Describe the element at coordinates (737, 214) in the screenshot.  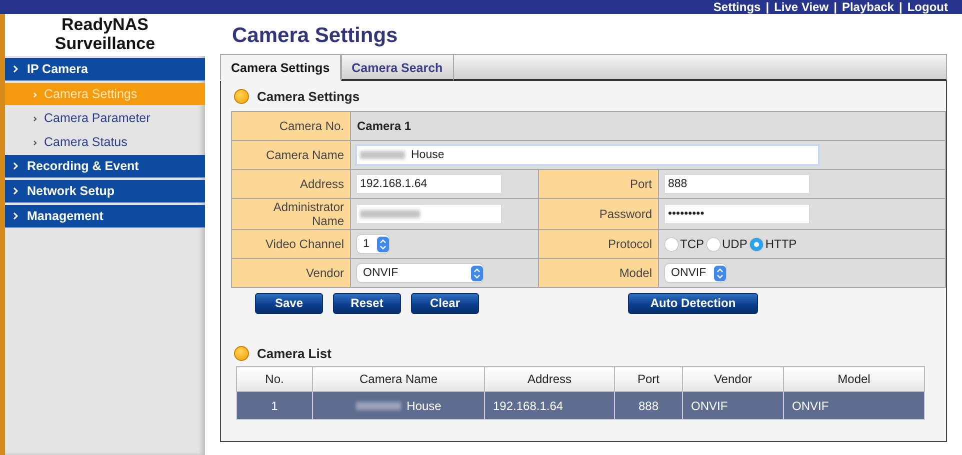
I see `input-field: •••••••••` at that location.